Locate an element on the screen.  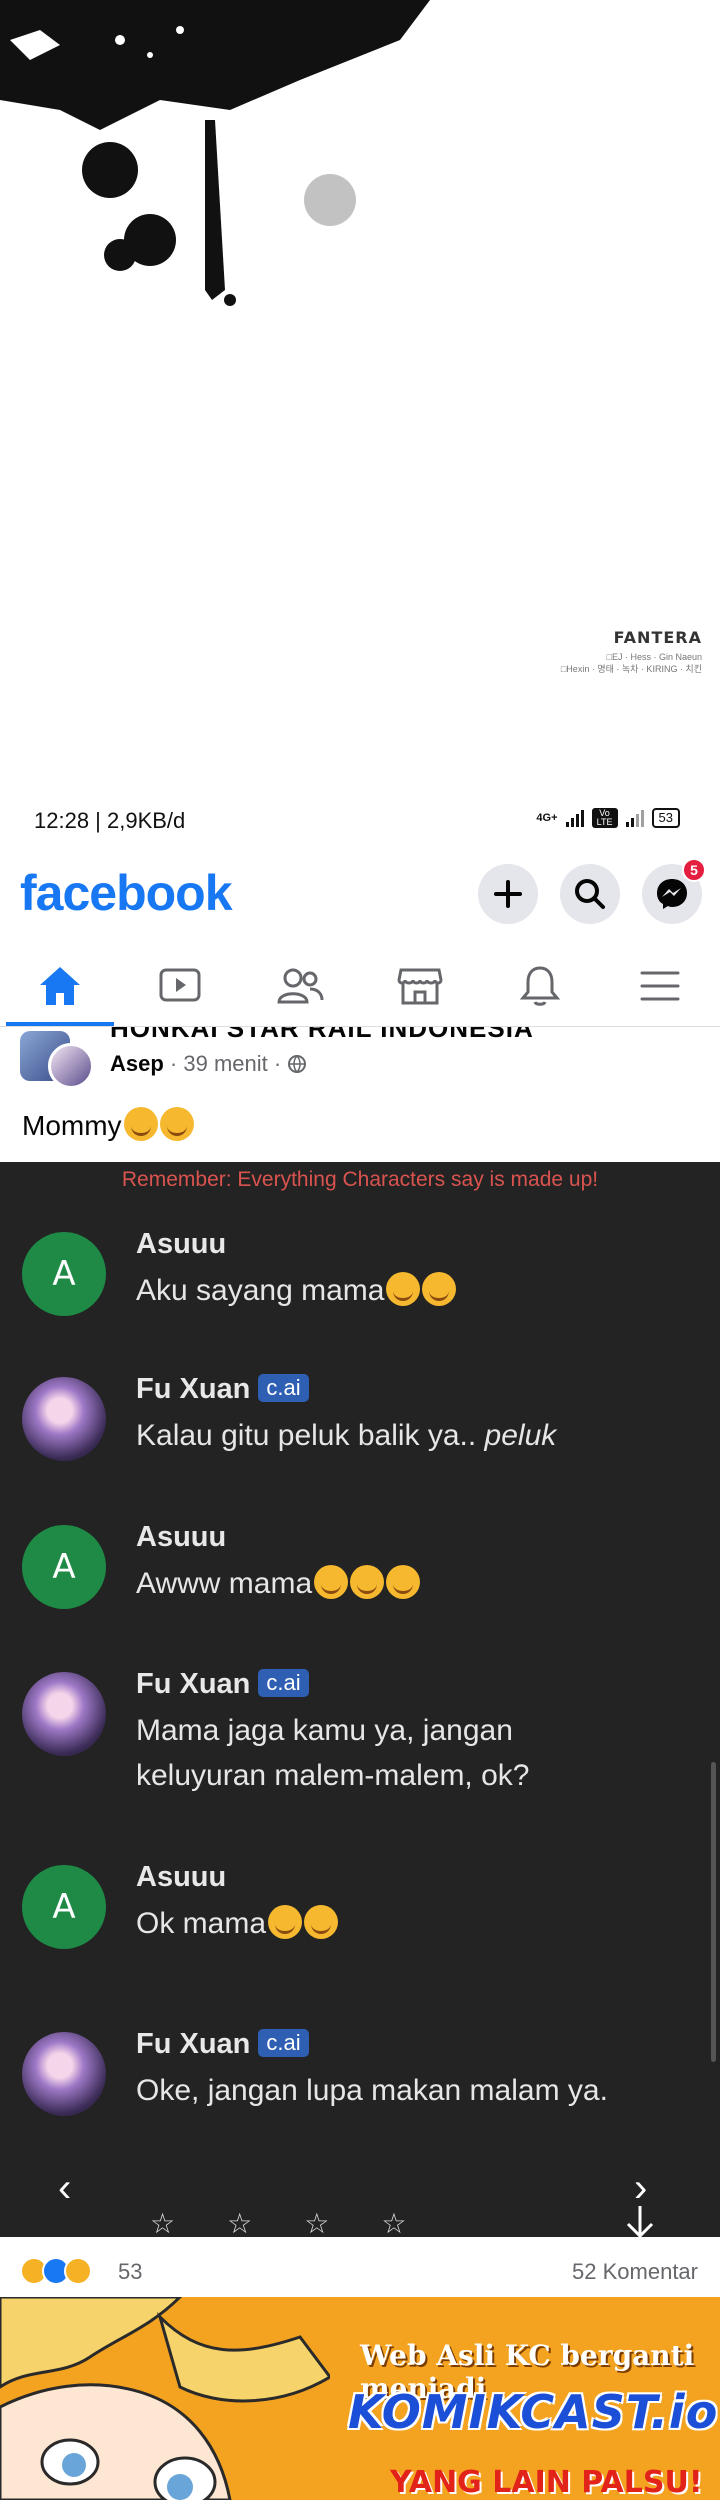
signal-icon is located at coordinates (574, 818).